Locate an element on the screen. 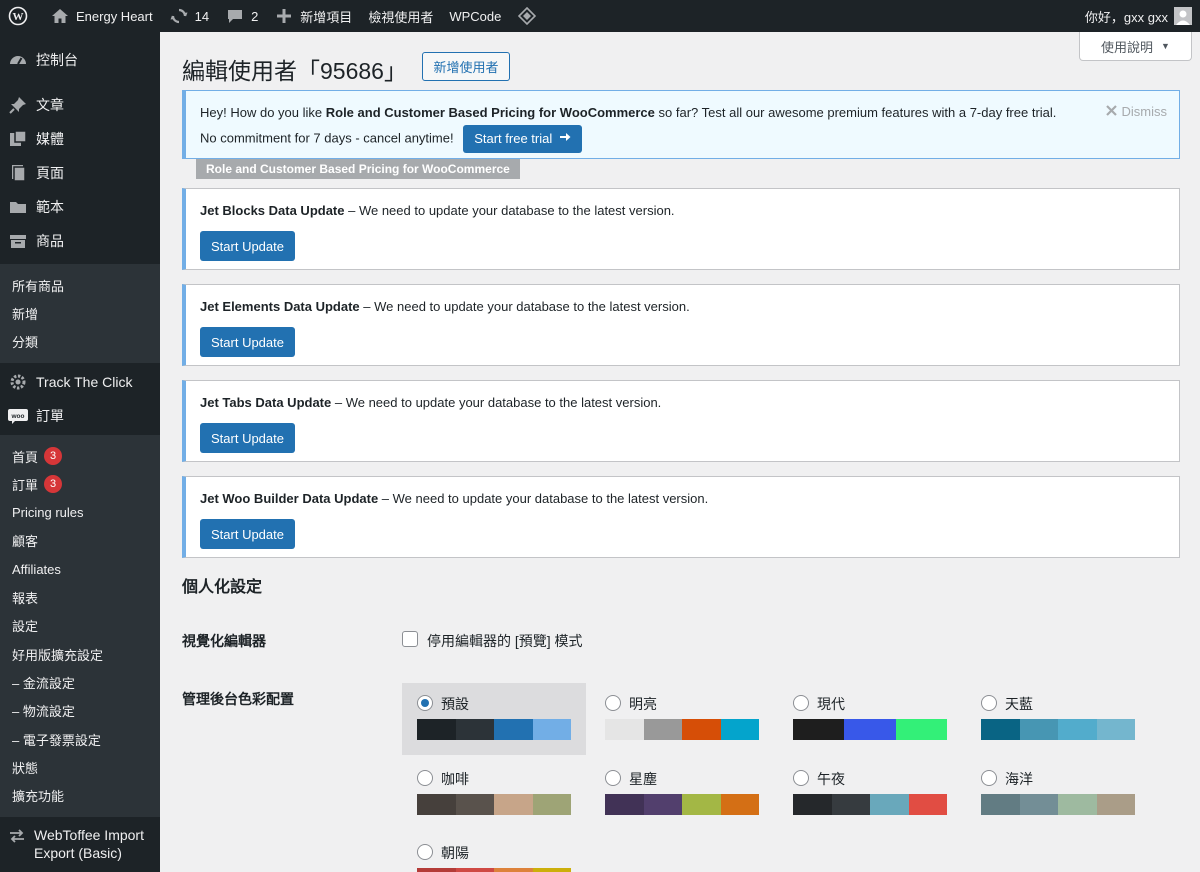 This screenshot has width=1200, height=872. submenu-shipping-settings: – 物流設定 is located at coordinates (80, 711).